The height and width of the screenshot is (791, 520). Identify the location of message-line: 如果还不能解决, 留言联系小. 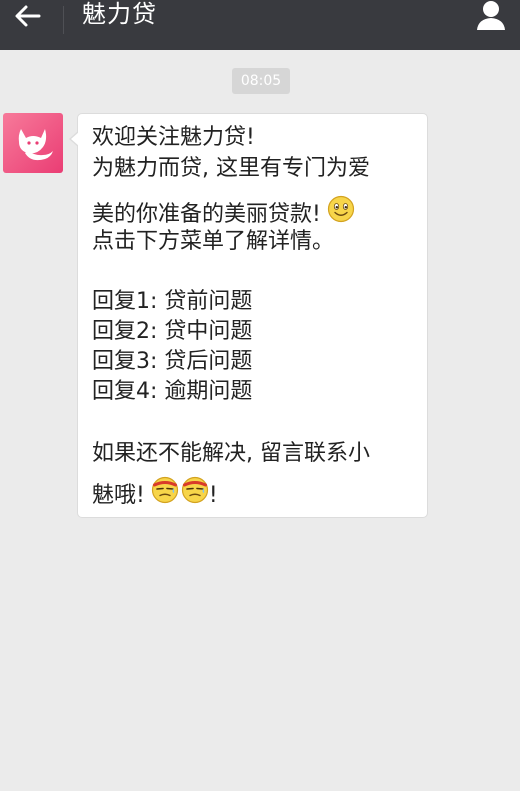
(231, 453).